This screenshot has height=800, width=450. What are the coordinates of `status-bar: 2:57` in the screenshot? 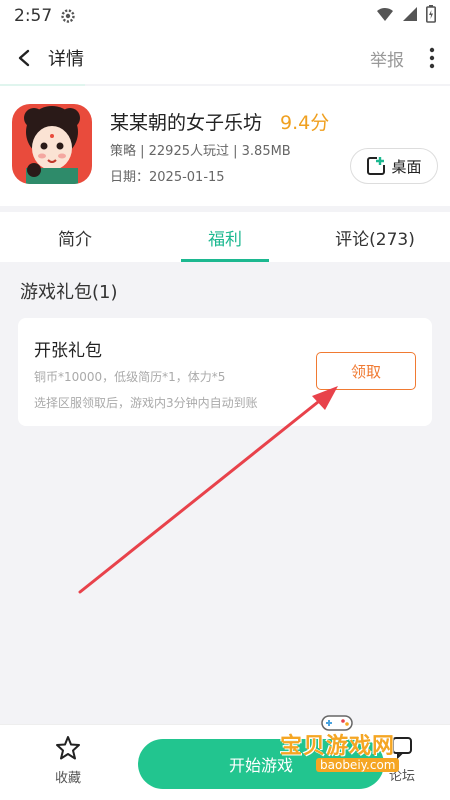 It's located at (225, 16).